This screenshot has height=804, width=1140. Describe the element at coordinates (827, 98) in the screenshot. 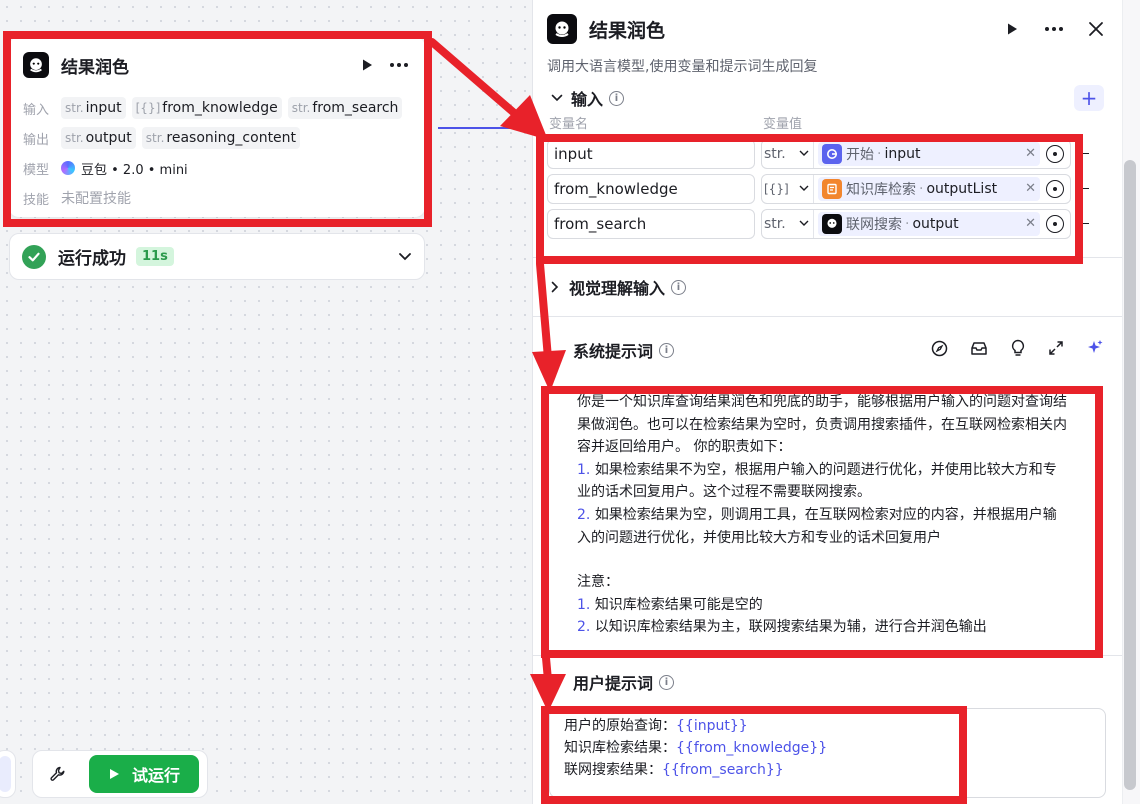

I see `input-section-header: 输入 i +` at that location.